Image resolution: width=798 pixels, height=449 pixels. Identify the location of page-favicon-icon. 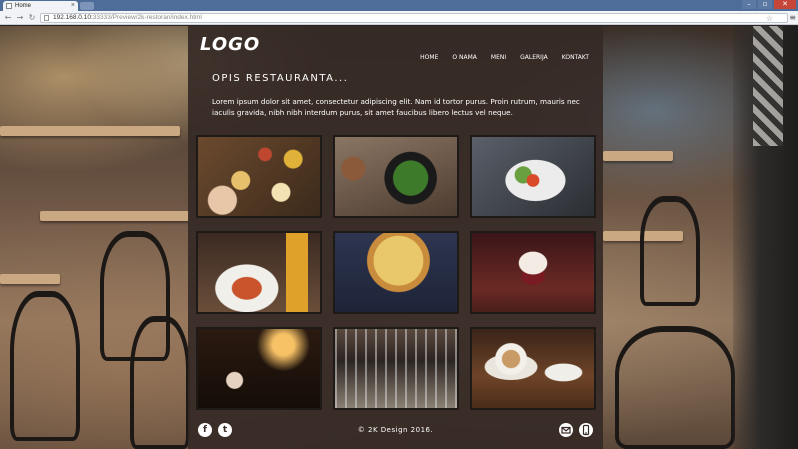
(9, 6).